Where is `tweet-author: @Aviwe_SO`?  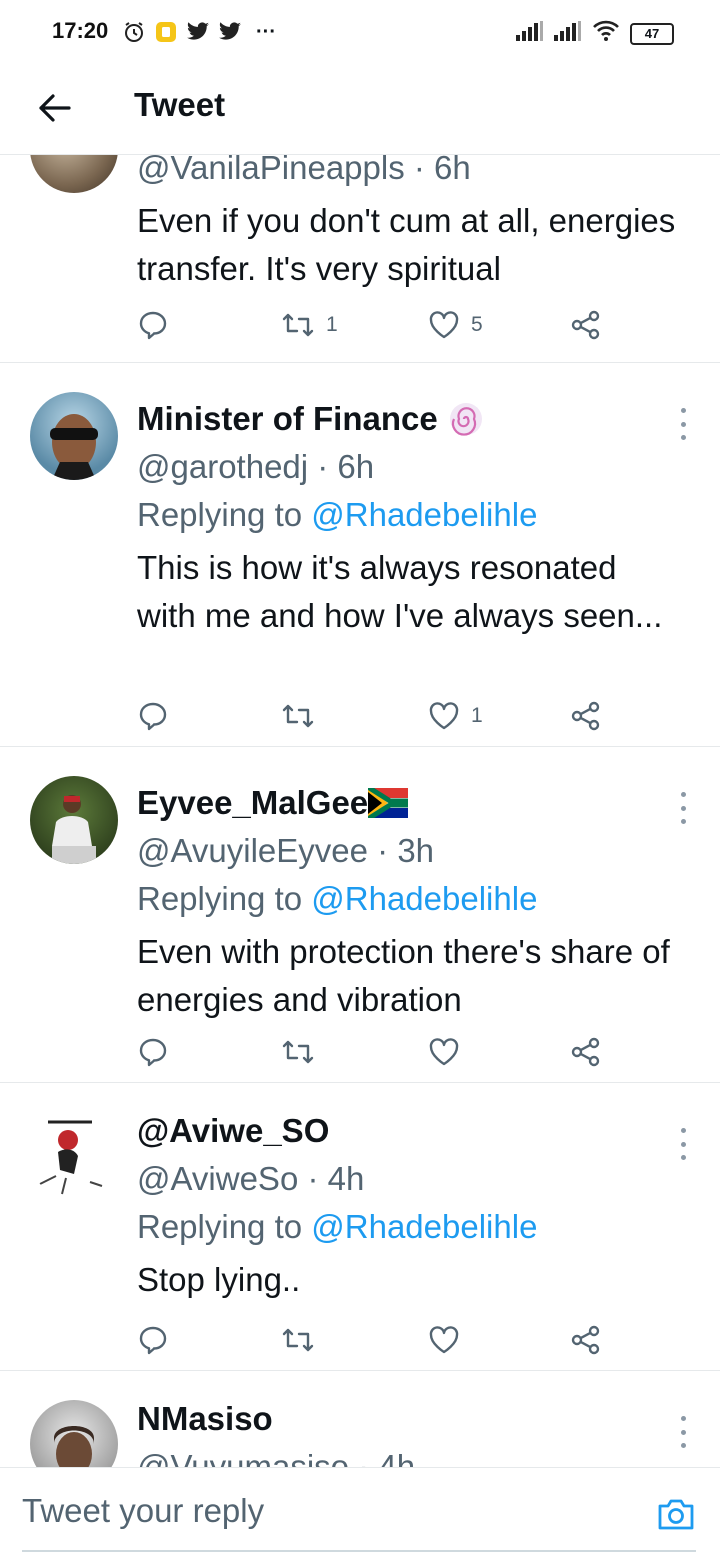
tweet-author: @Aviwe_SO is located at coordinates (233, 1131).